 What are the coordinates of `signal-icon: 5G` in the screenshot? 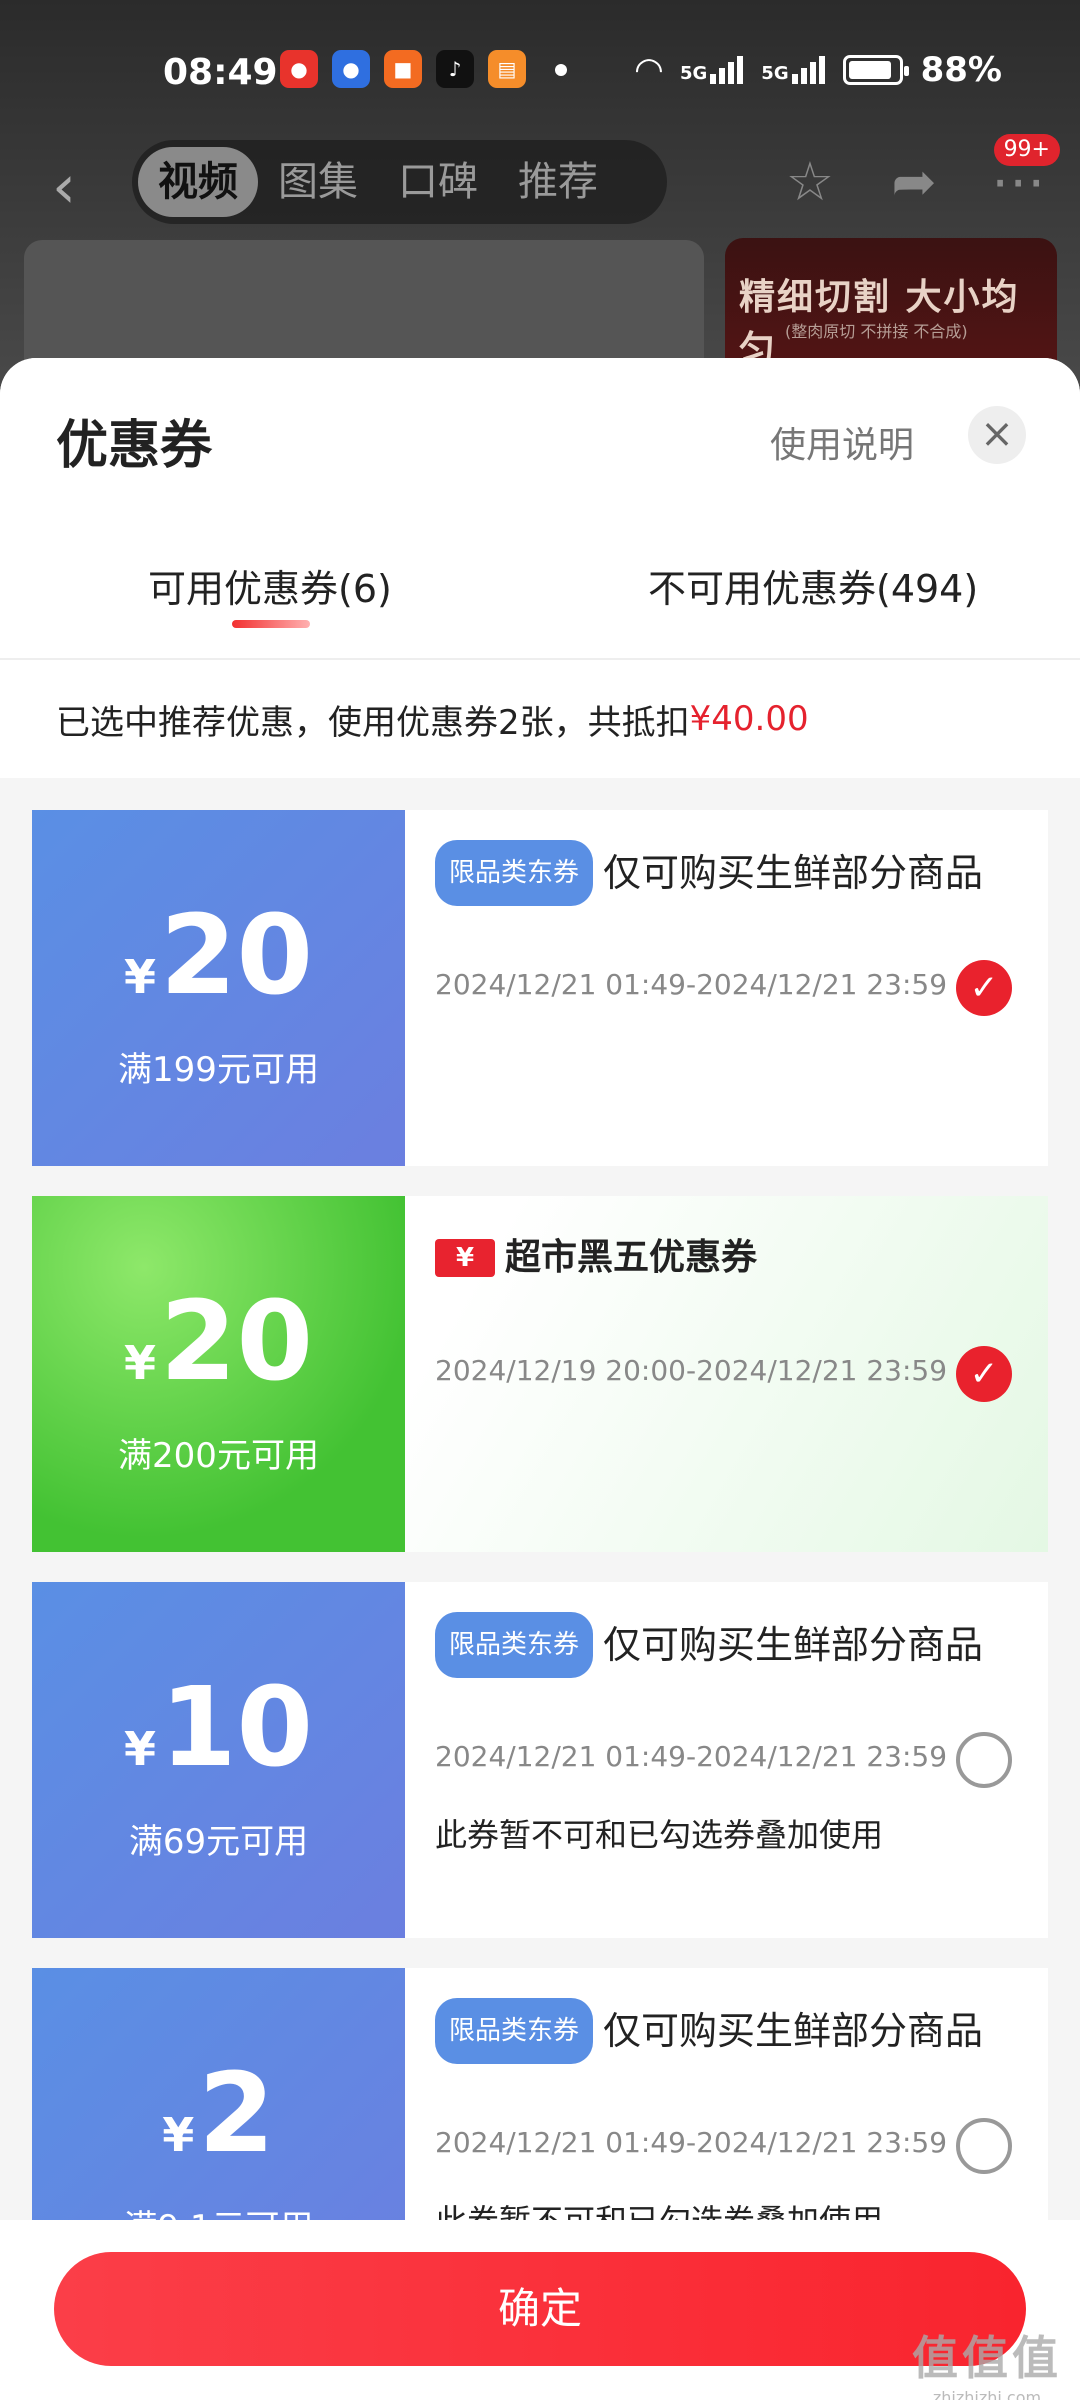 It's located at (712, 70).